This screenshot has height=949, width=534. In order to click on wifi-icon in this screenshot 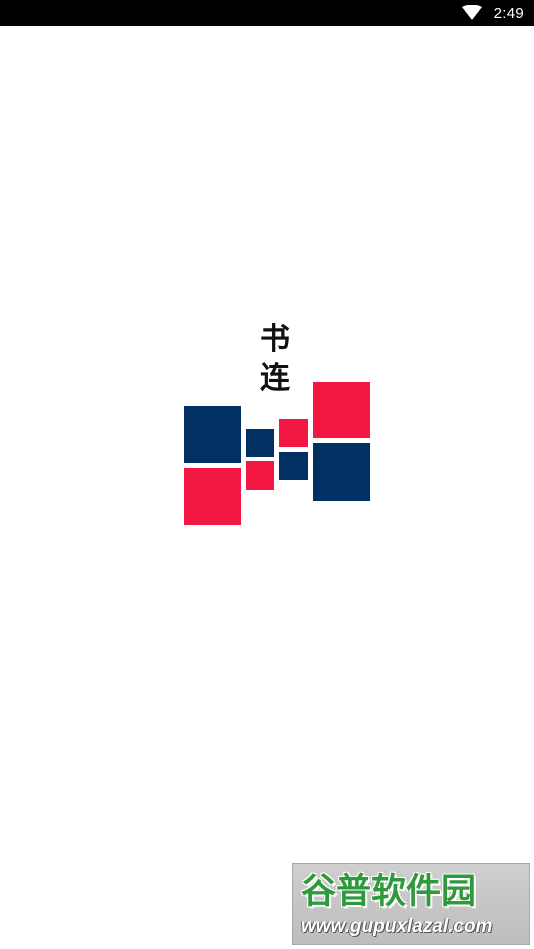, I will do `click(471, 12)`.